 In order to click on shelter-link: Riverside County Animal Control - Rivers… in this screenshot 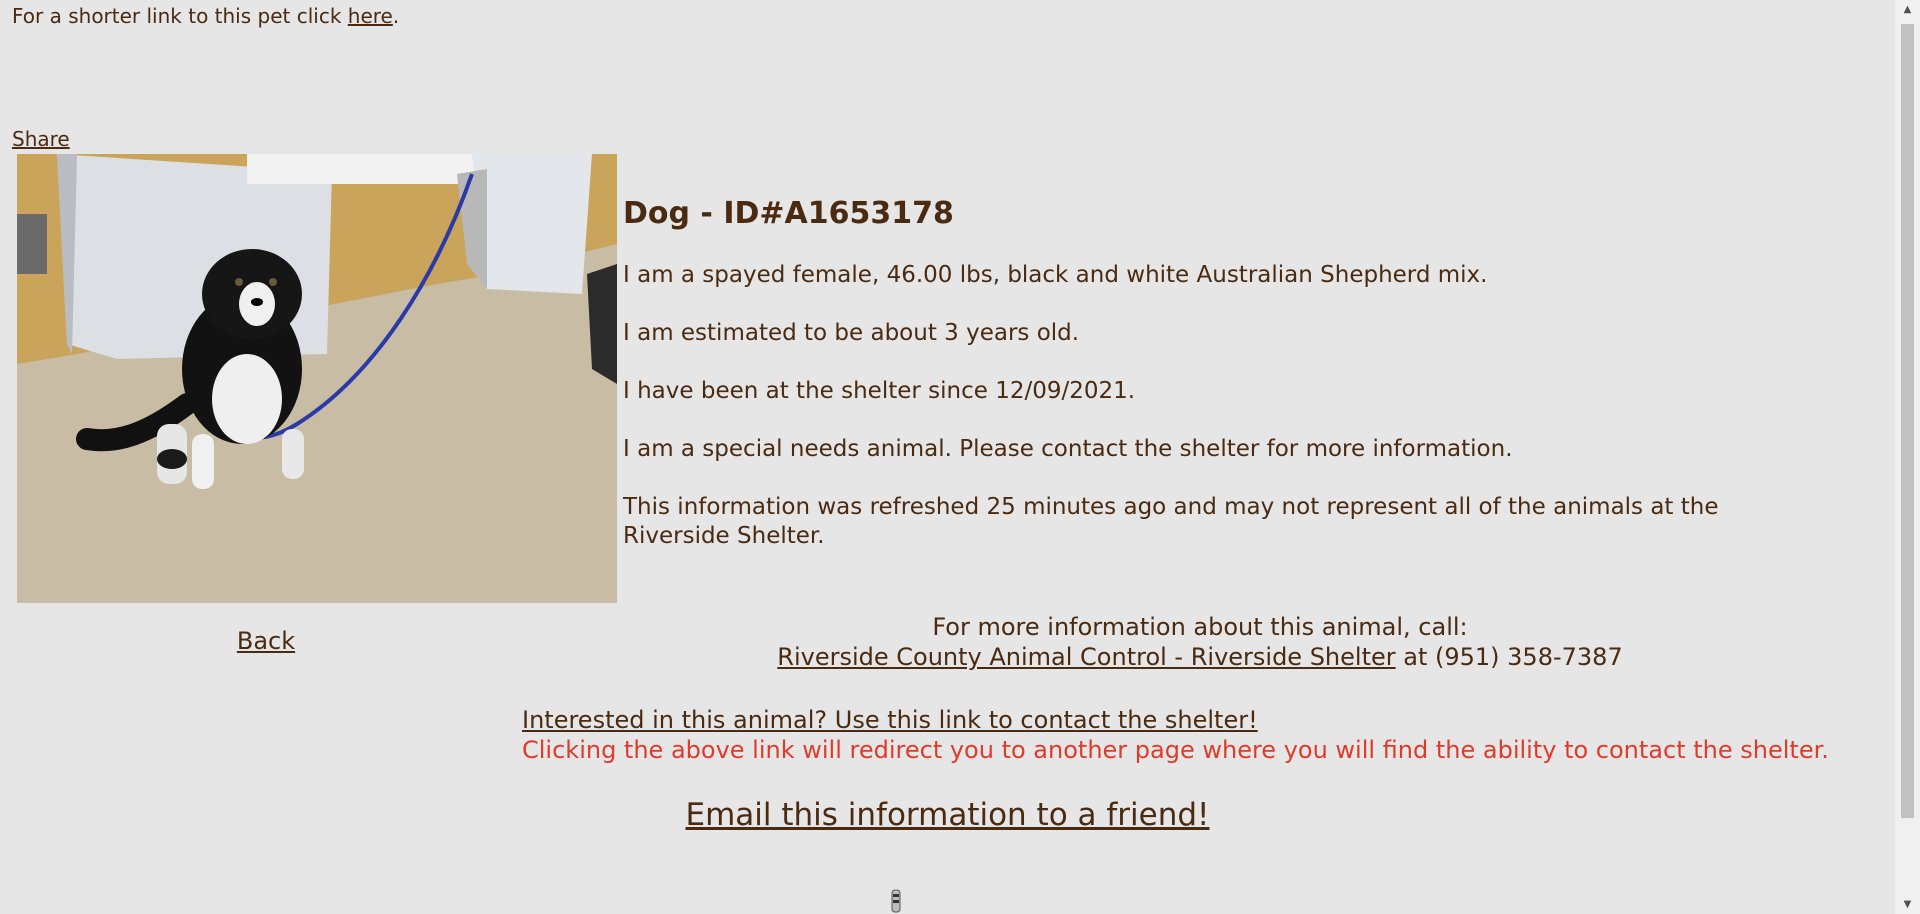, I will do `click(1086, 657)`.